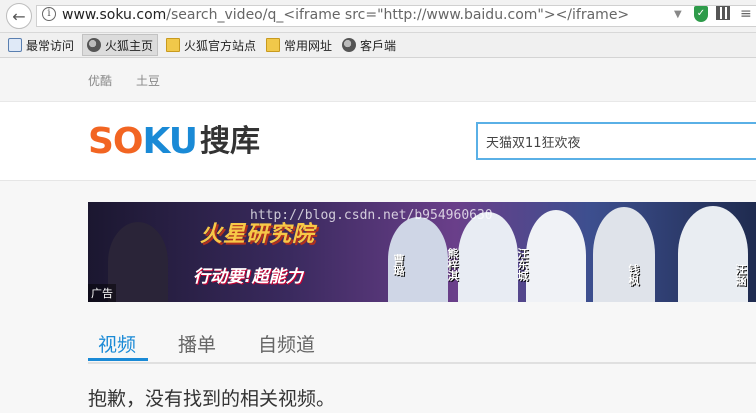  Describe the element at coordinates (116, 141) in the screenshot. I see `logo-so: SO` at that location.